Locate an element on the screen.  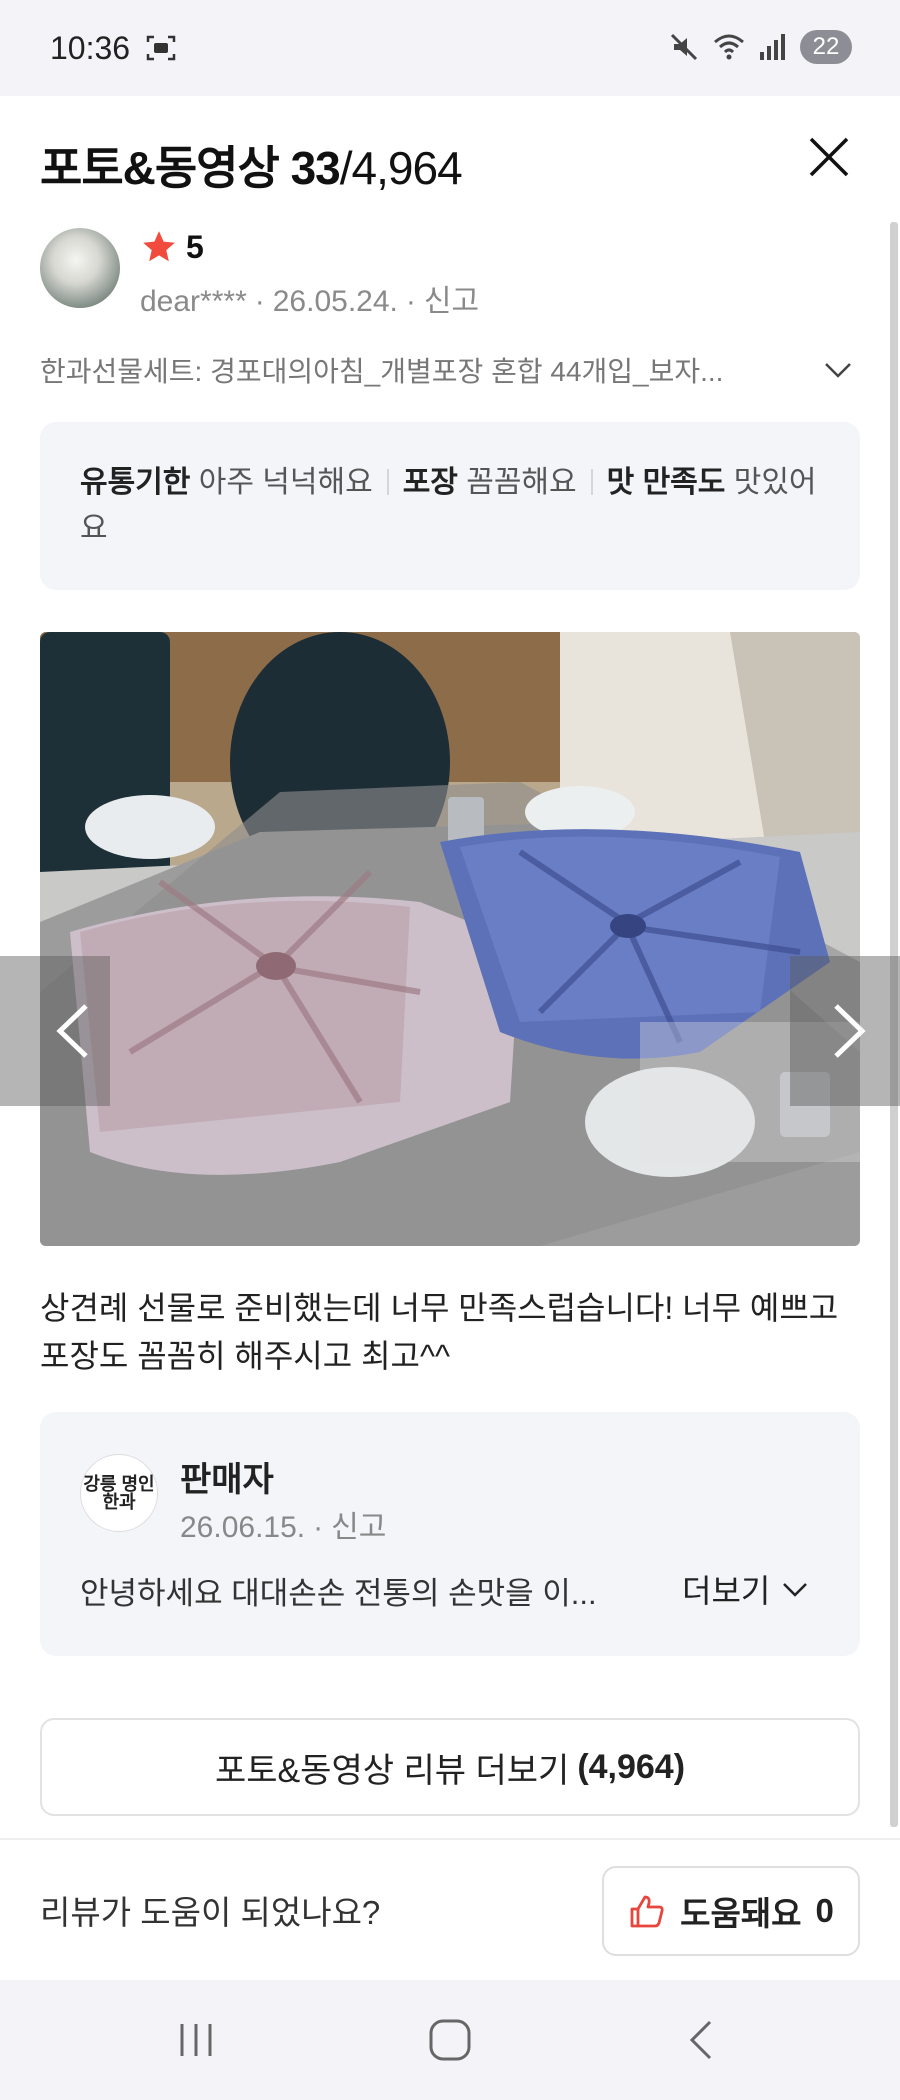
attr-value: 아주 넉넉해요 is located at coordinates (285, 482).